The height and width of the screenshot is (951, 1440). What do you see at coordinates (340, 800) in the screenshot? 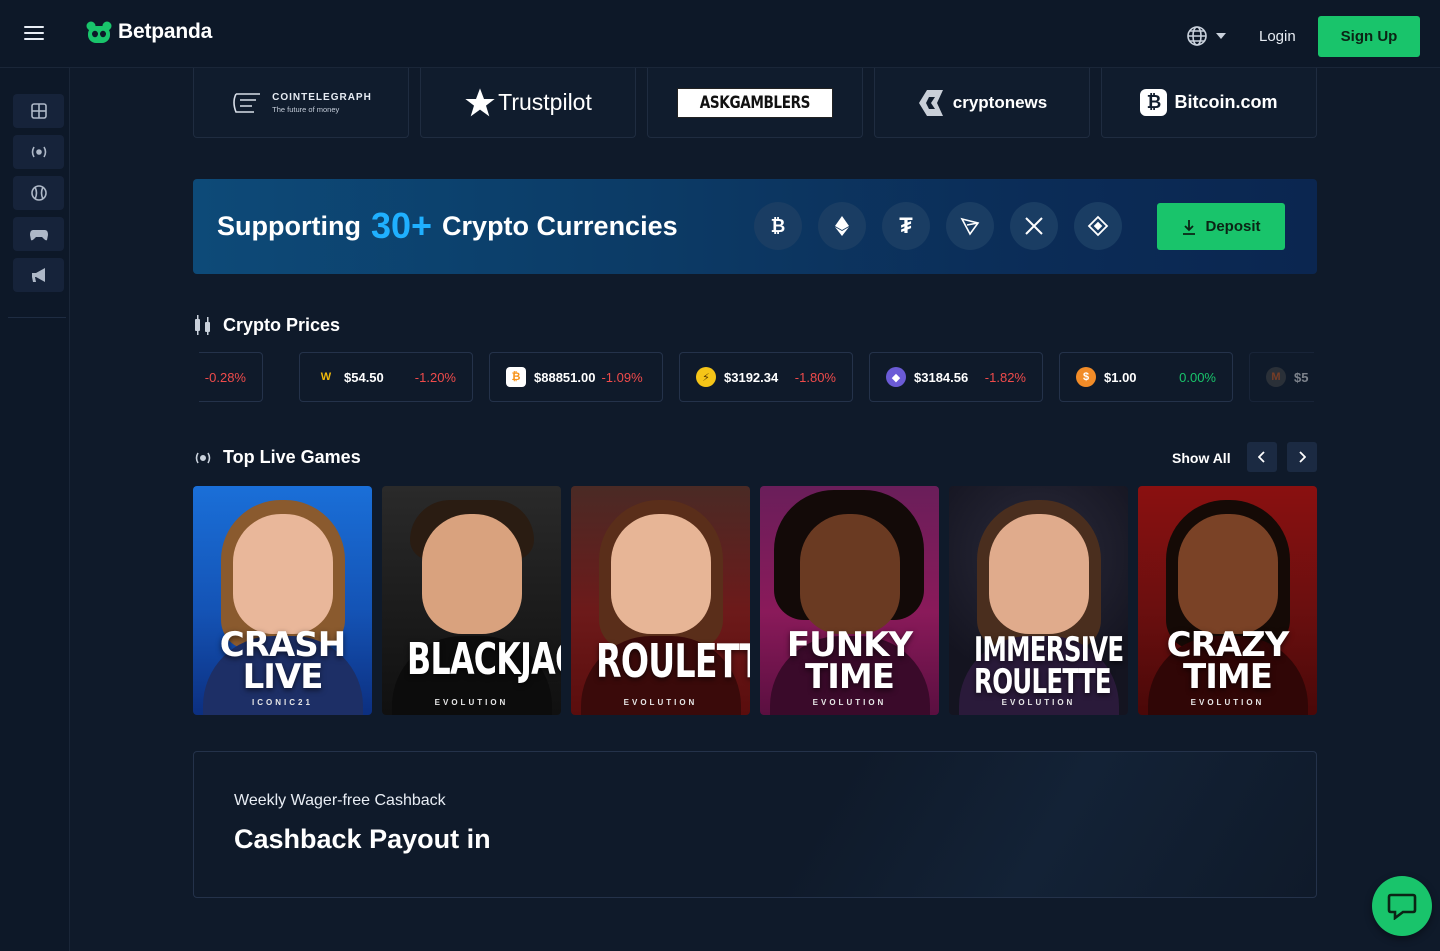
I see `cashback-subtitle: Weekly Wager-free Cashback` at bounding box center [340, 800].